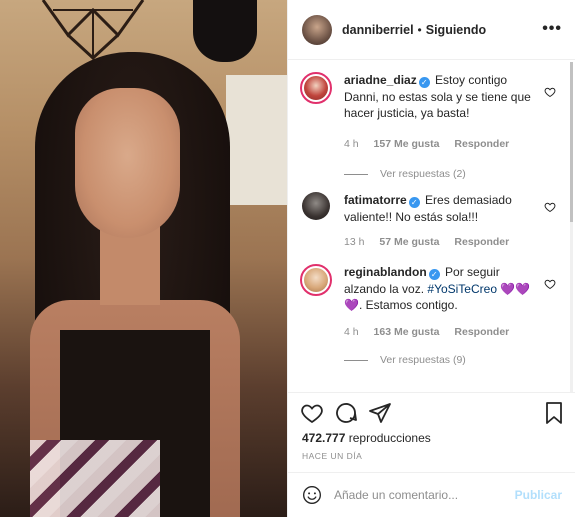 This screenshot has width=575, height=517. What do you see at coordinates (375, 200) in the screenshot?
I see `commenter-username: fatimatorre` at bounding box center [375, 200].